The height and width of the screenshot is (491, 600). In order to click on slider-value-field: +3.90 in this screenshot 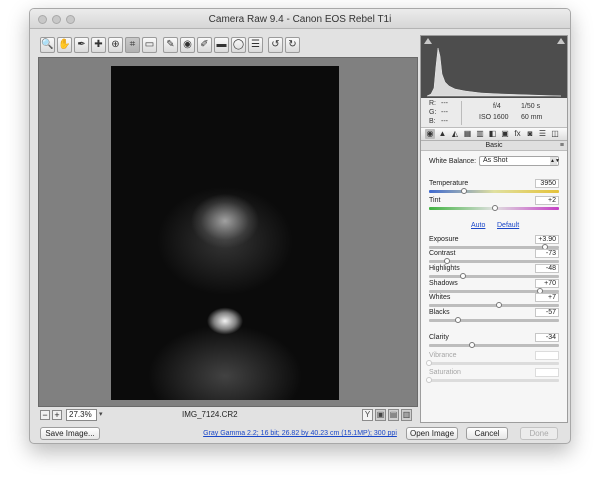, I will do `click(547, 239)`.